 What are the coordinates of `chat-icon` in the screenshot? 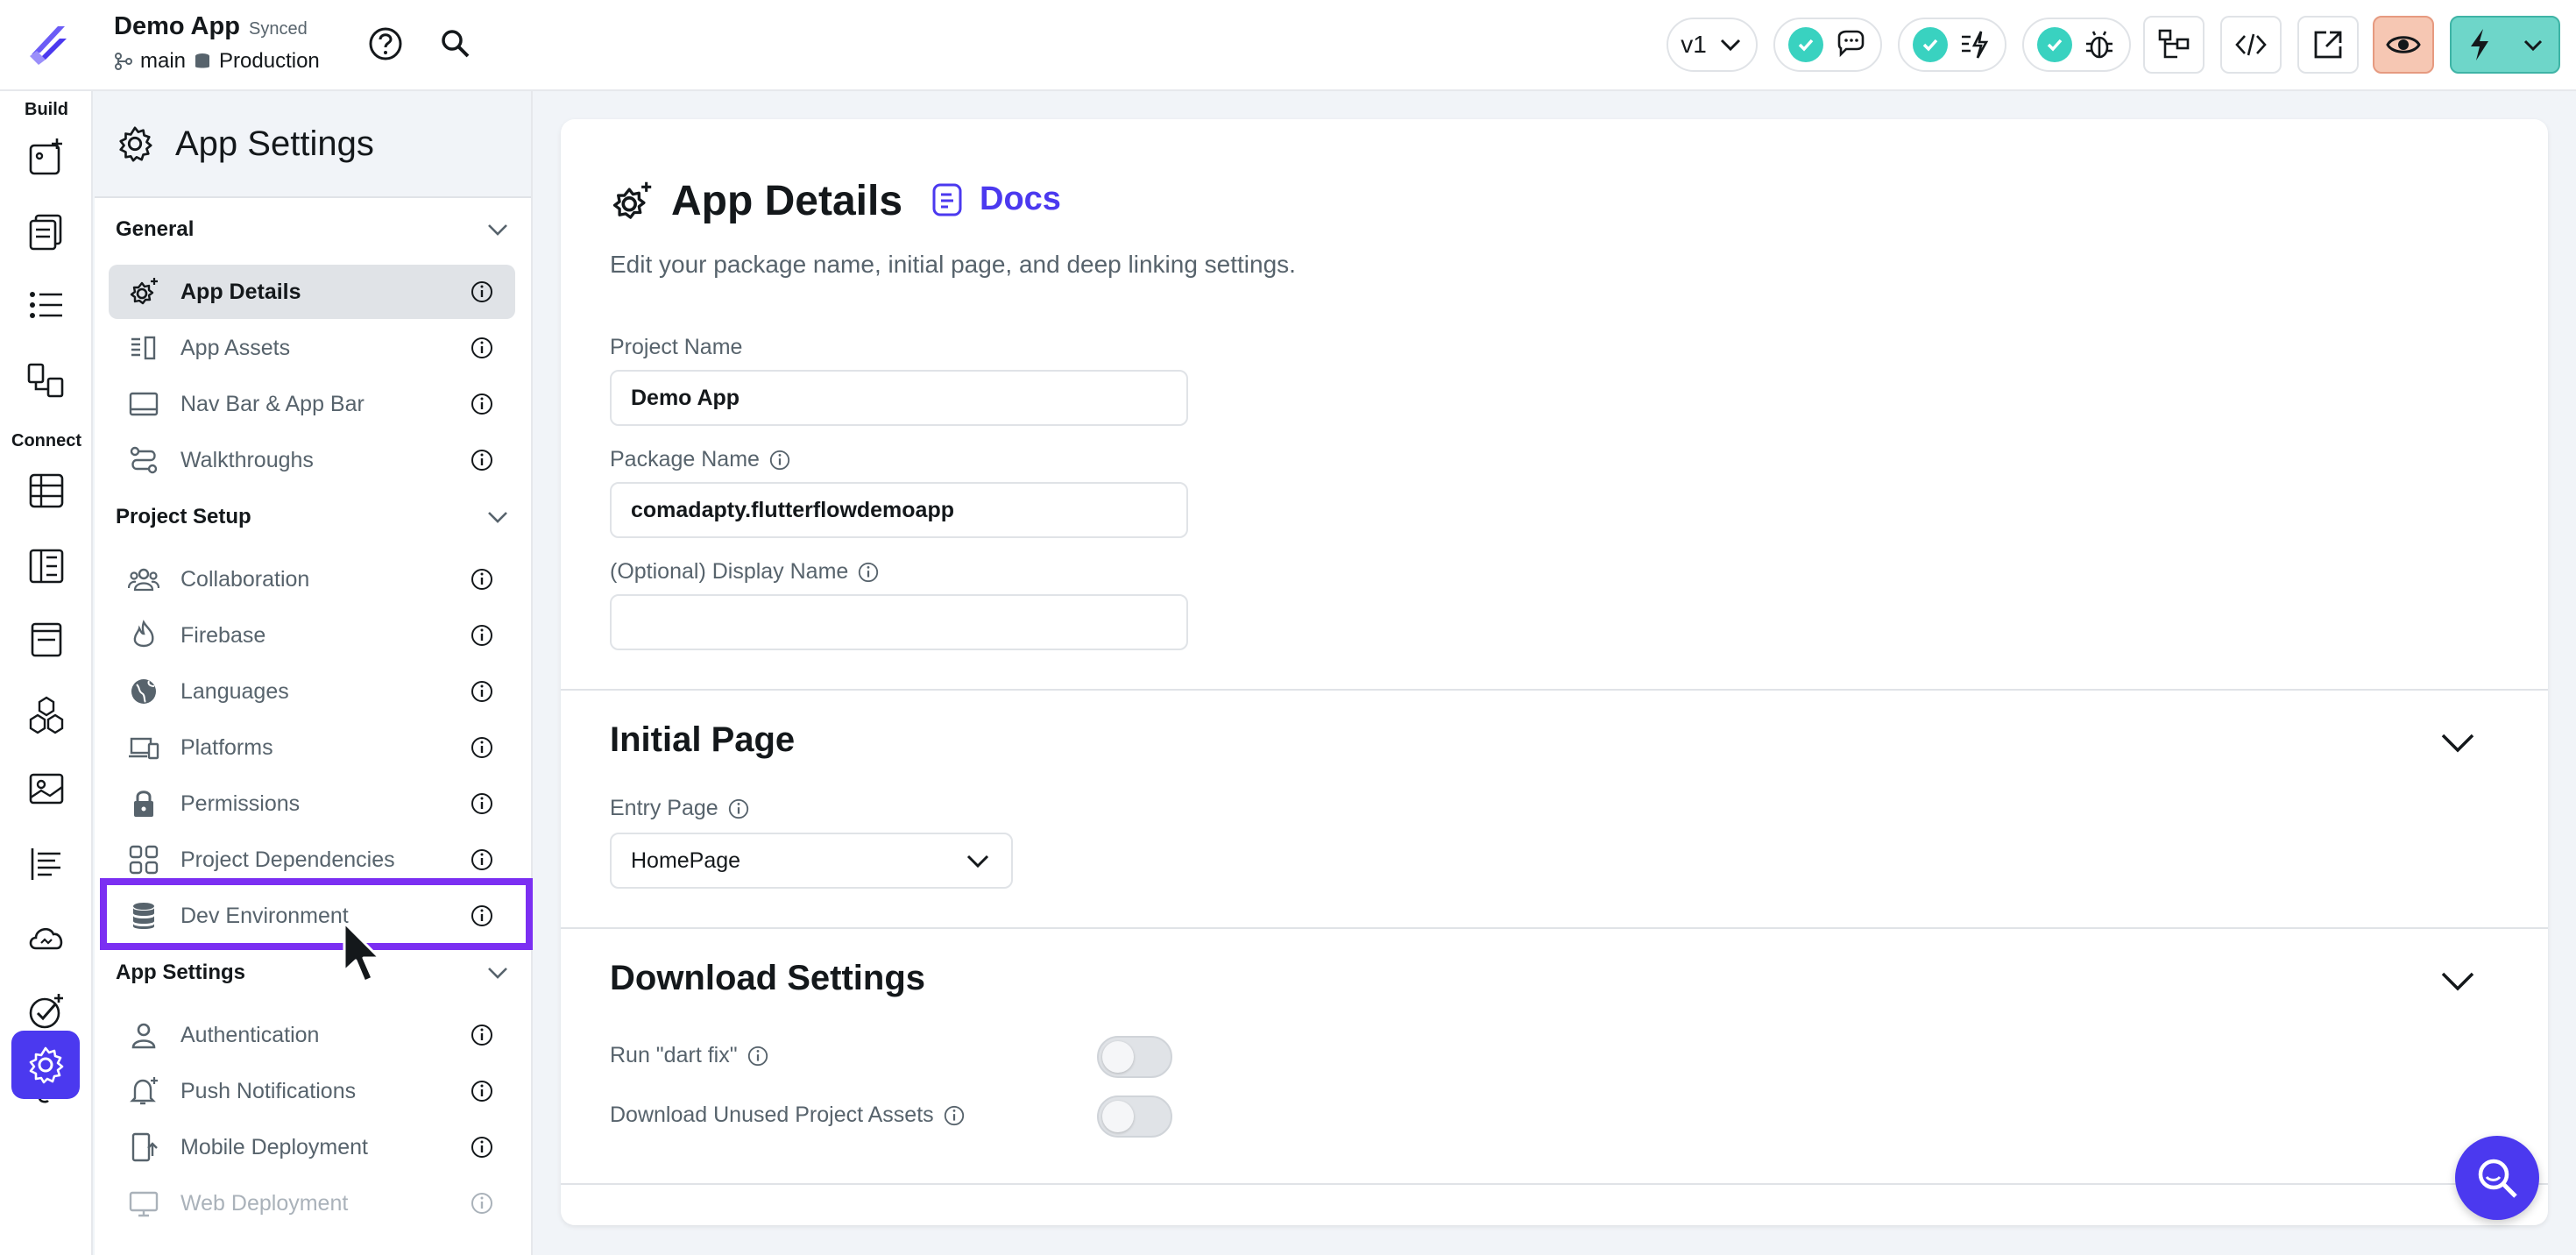 It's located at (1851, 44).